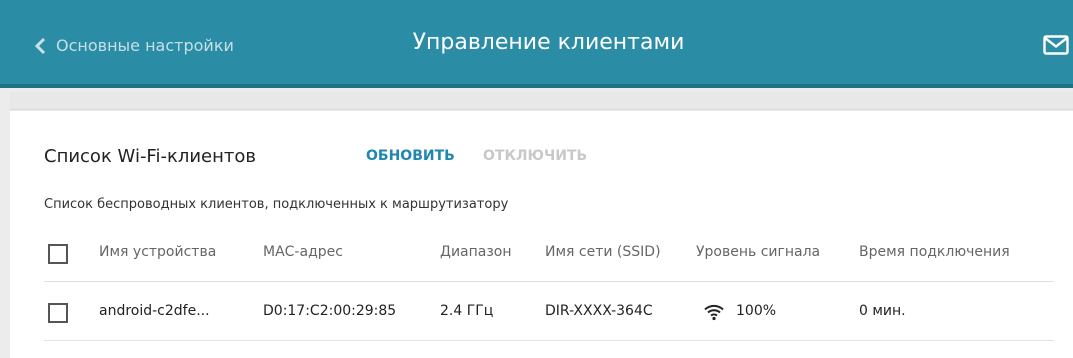 Image resolution: width=1073 pixels, height=358 pixels. I want to click on column-header-device: Имя устройства, so click(158, 252).